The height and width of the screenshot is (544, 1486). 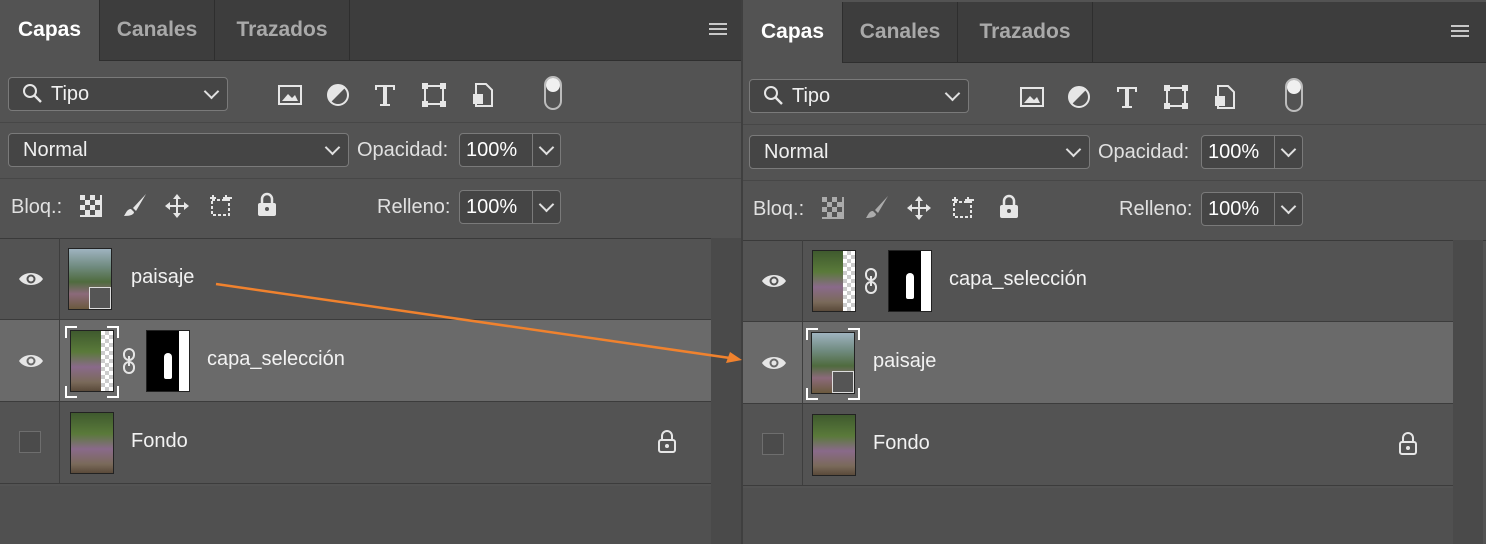 I want to click on panel-tab-bar: Capas Canales Trazados, so click(x=370, y=30).